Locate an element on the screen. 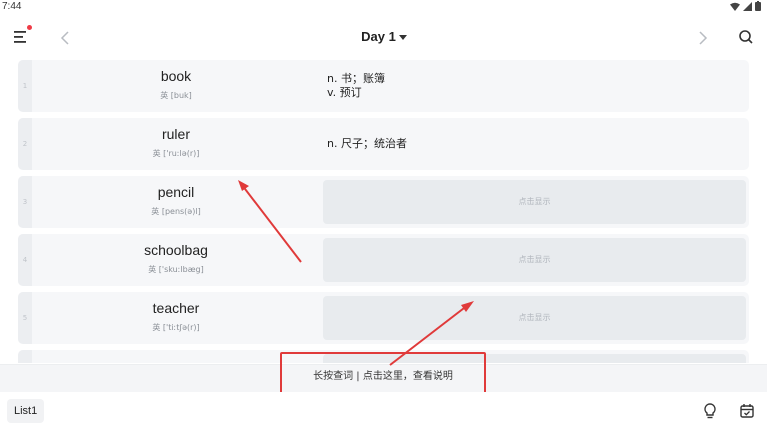 Image resolution: width=767 pixels, height=431 pixels. lightbulb-icon is located at coordinates (710, 411).